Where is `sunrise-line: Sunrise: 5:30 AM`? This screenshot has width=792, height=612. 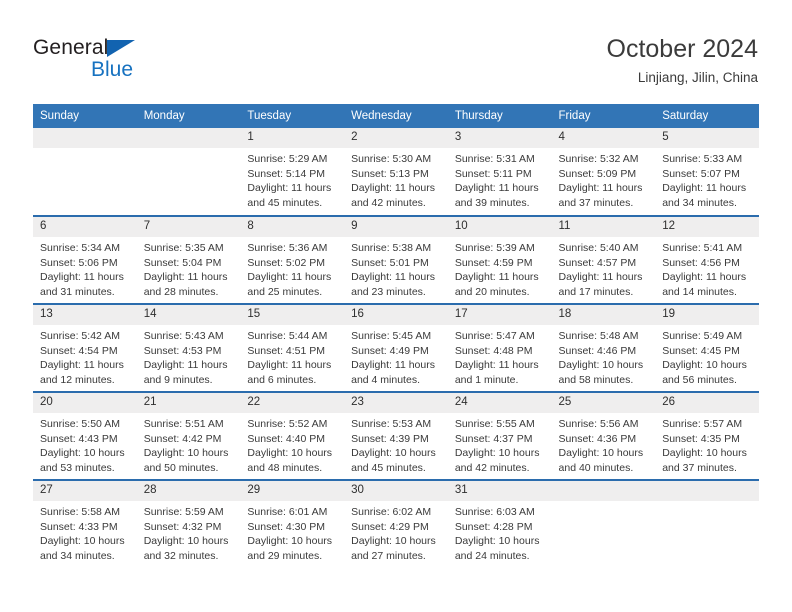 sunrise-line: Sunrise: 5:30 AM is located at coordinates (391, 159).